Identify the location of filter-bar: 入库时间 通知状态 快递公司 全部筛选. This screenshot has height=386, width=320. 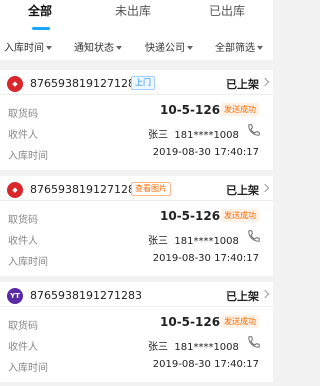
(136, 47).